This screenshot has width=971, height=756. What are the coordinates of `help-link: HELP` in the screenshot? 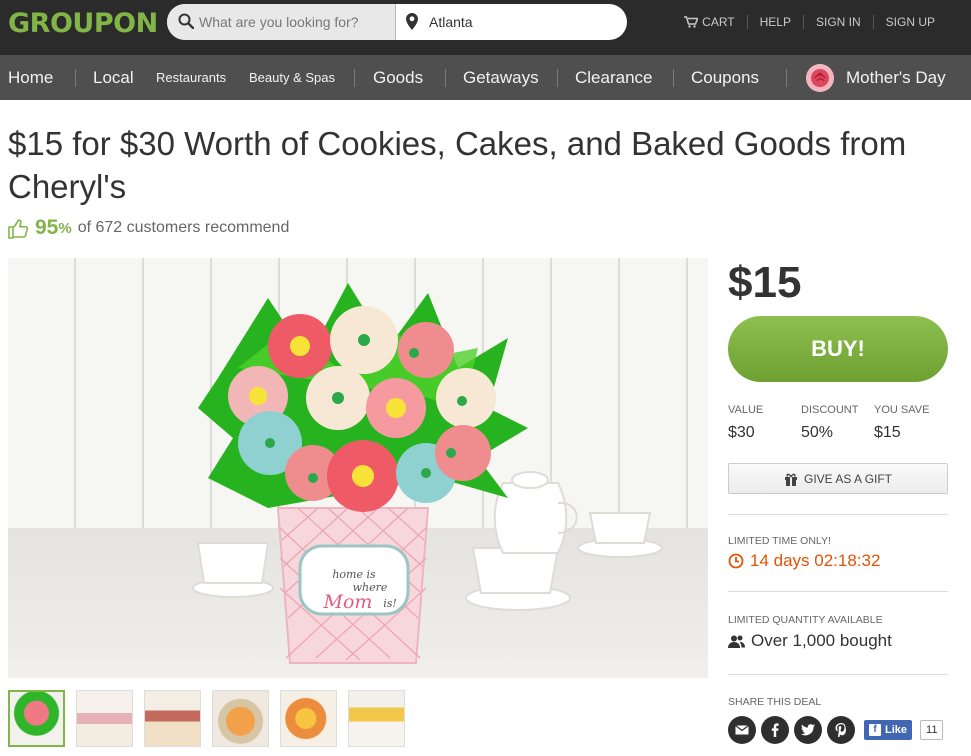 It's located at (774, 22).